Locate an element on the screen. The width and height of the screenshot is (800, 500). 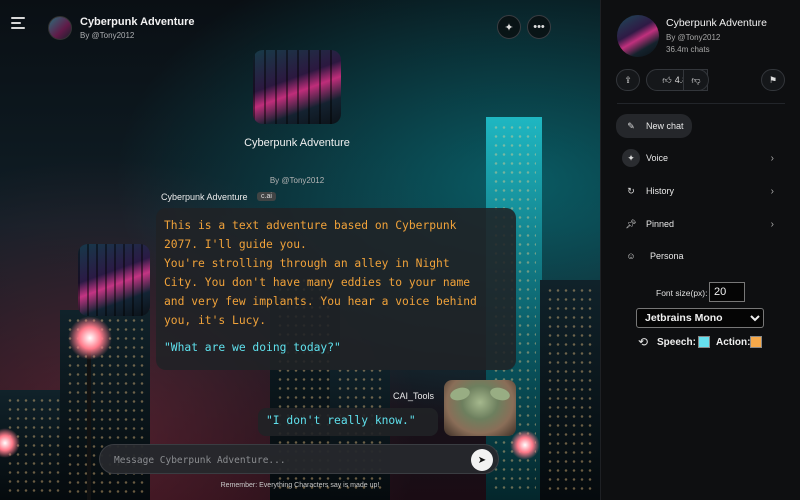
hamburger-icon is located at coordinates (18, 23).